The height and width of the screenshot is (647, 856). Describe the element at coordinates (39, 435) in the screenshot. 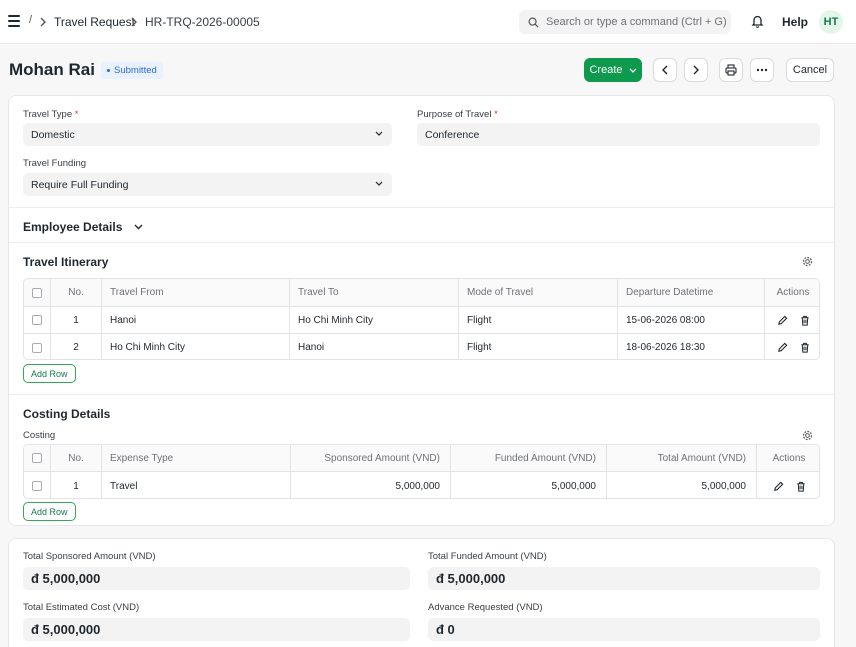

I see `costing-table-label: Costing` at that location.